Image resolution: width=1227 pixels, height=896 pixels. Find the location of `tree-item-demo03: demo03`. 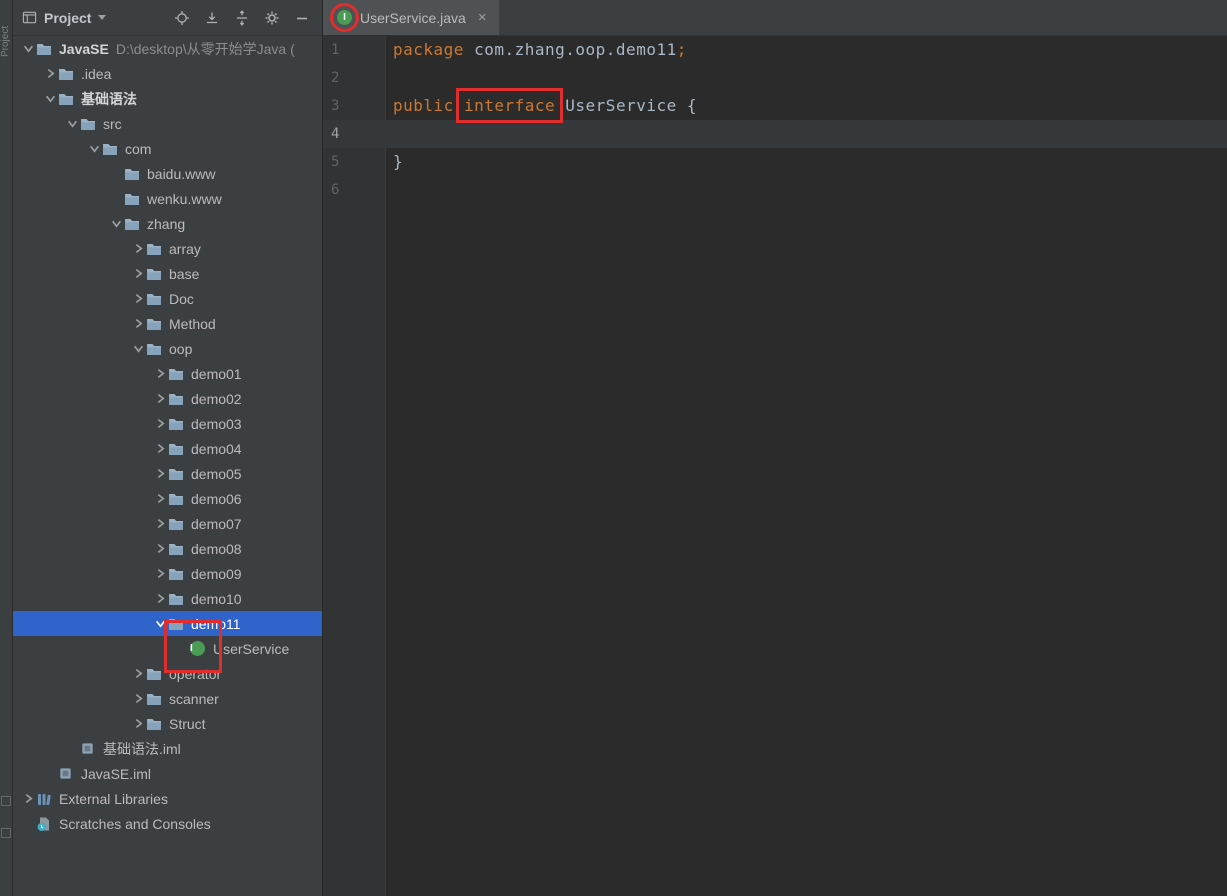

tree-item-demo03: demo03 is located at coordinates (167, 423).